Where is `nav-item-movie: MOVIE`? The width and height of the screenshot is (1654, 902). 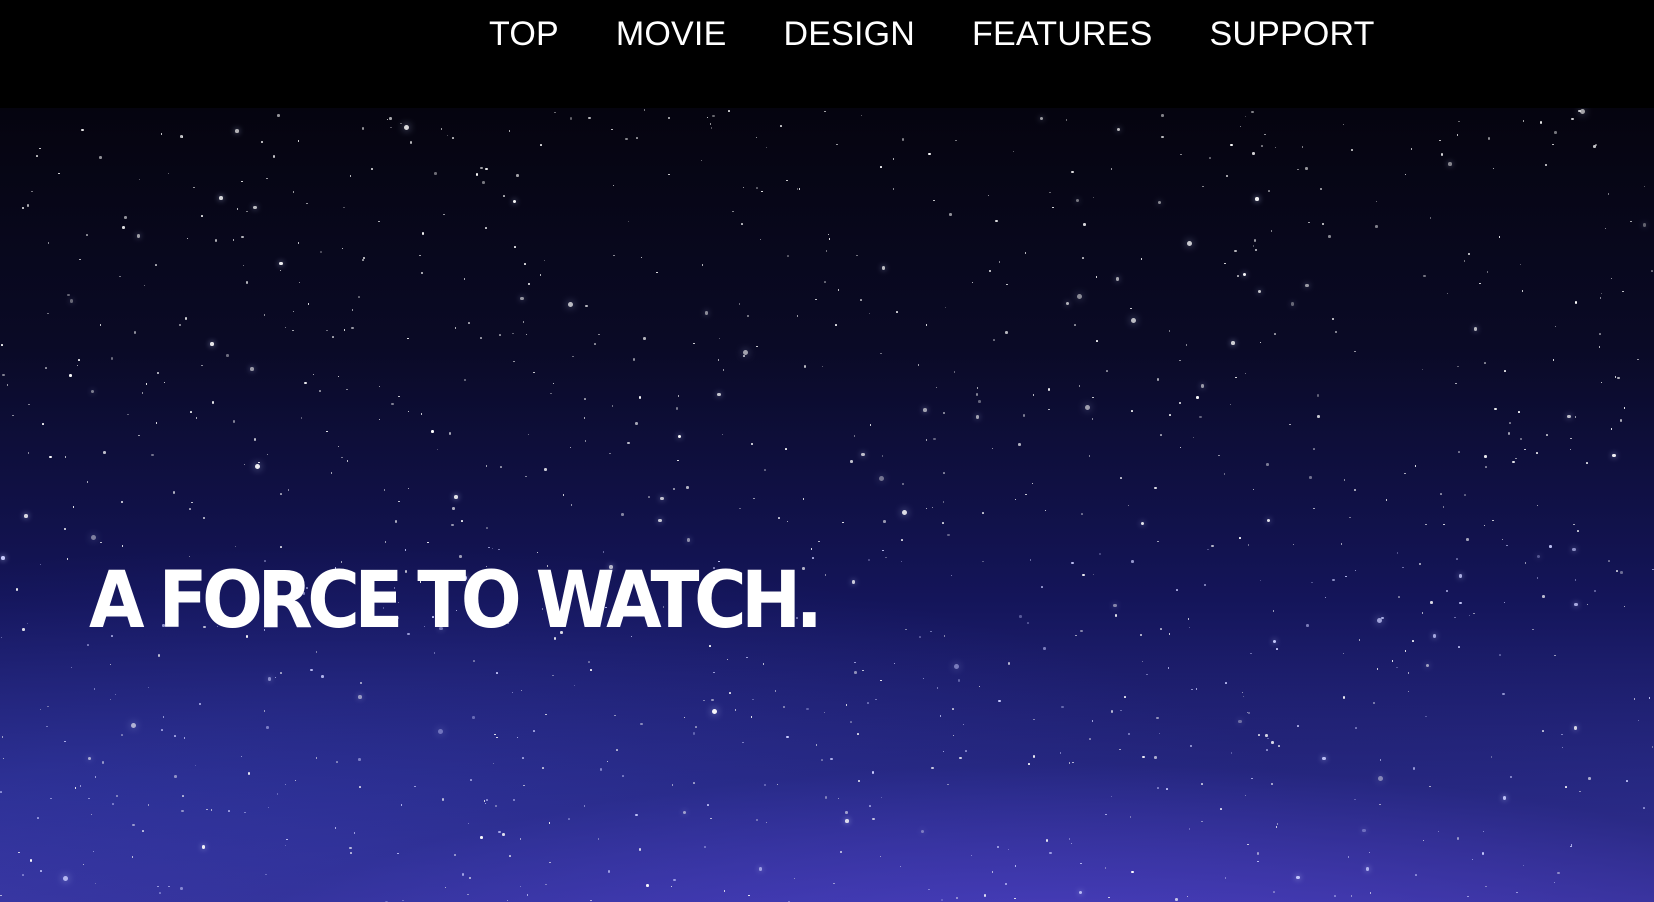 nav-item-movie: MOVIE is located at coordinates (671, 34).